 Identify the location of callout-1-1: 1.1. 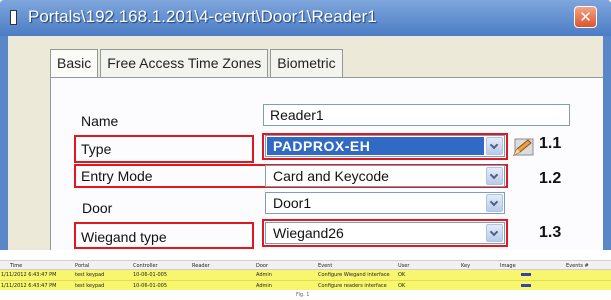
(550, 143).